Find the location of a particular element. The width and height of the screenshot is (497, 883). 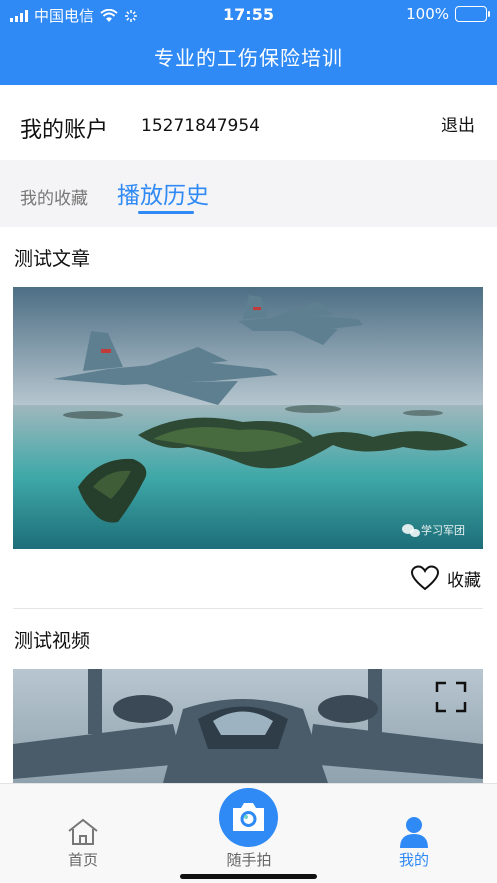

battery-icon is located at coordinates (472, 14).